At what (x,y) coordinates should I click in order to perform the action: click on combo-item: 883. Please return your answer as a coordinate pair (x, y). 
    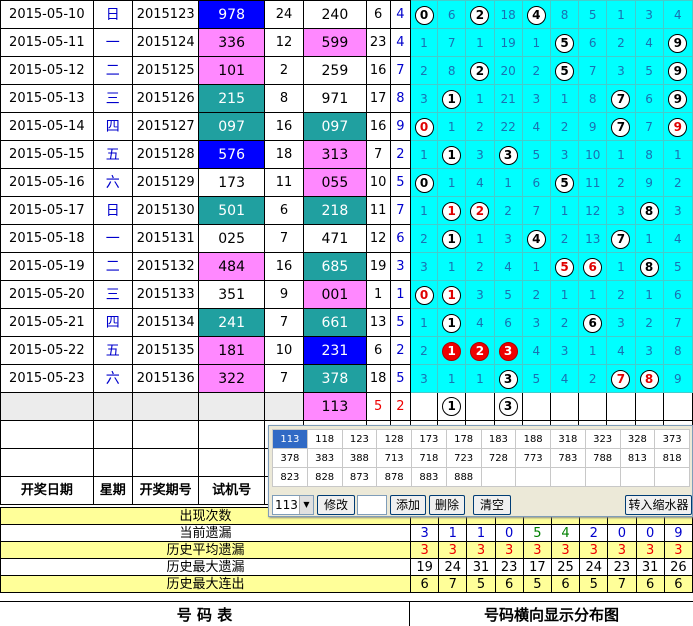
    Looking at the image, I should click on (429, 477).